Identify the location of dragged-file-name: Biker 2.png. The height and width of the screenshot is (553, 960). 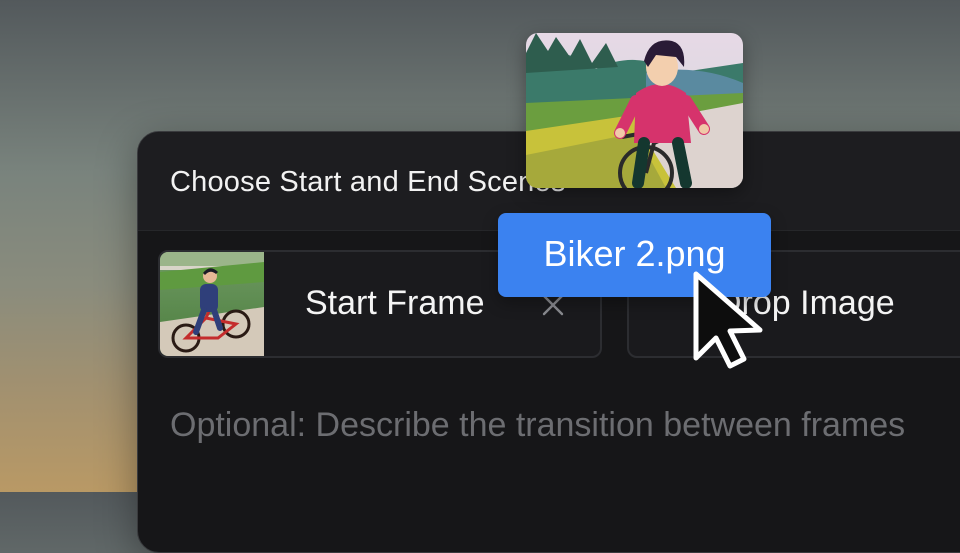
(634, 253).